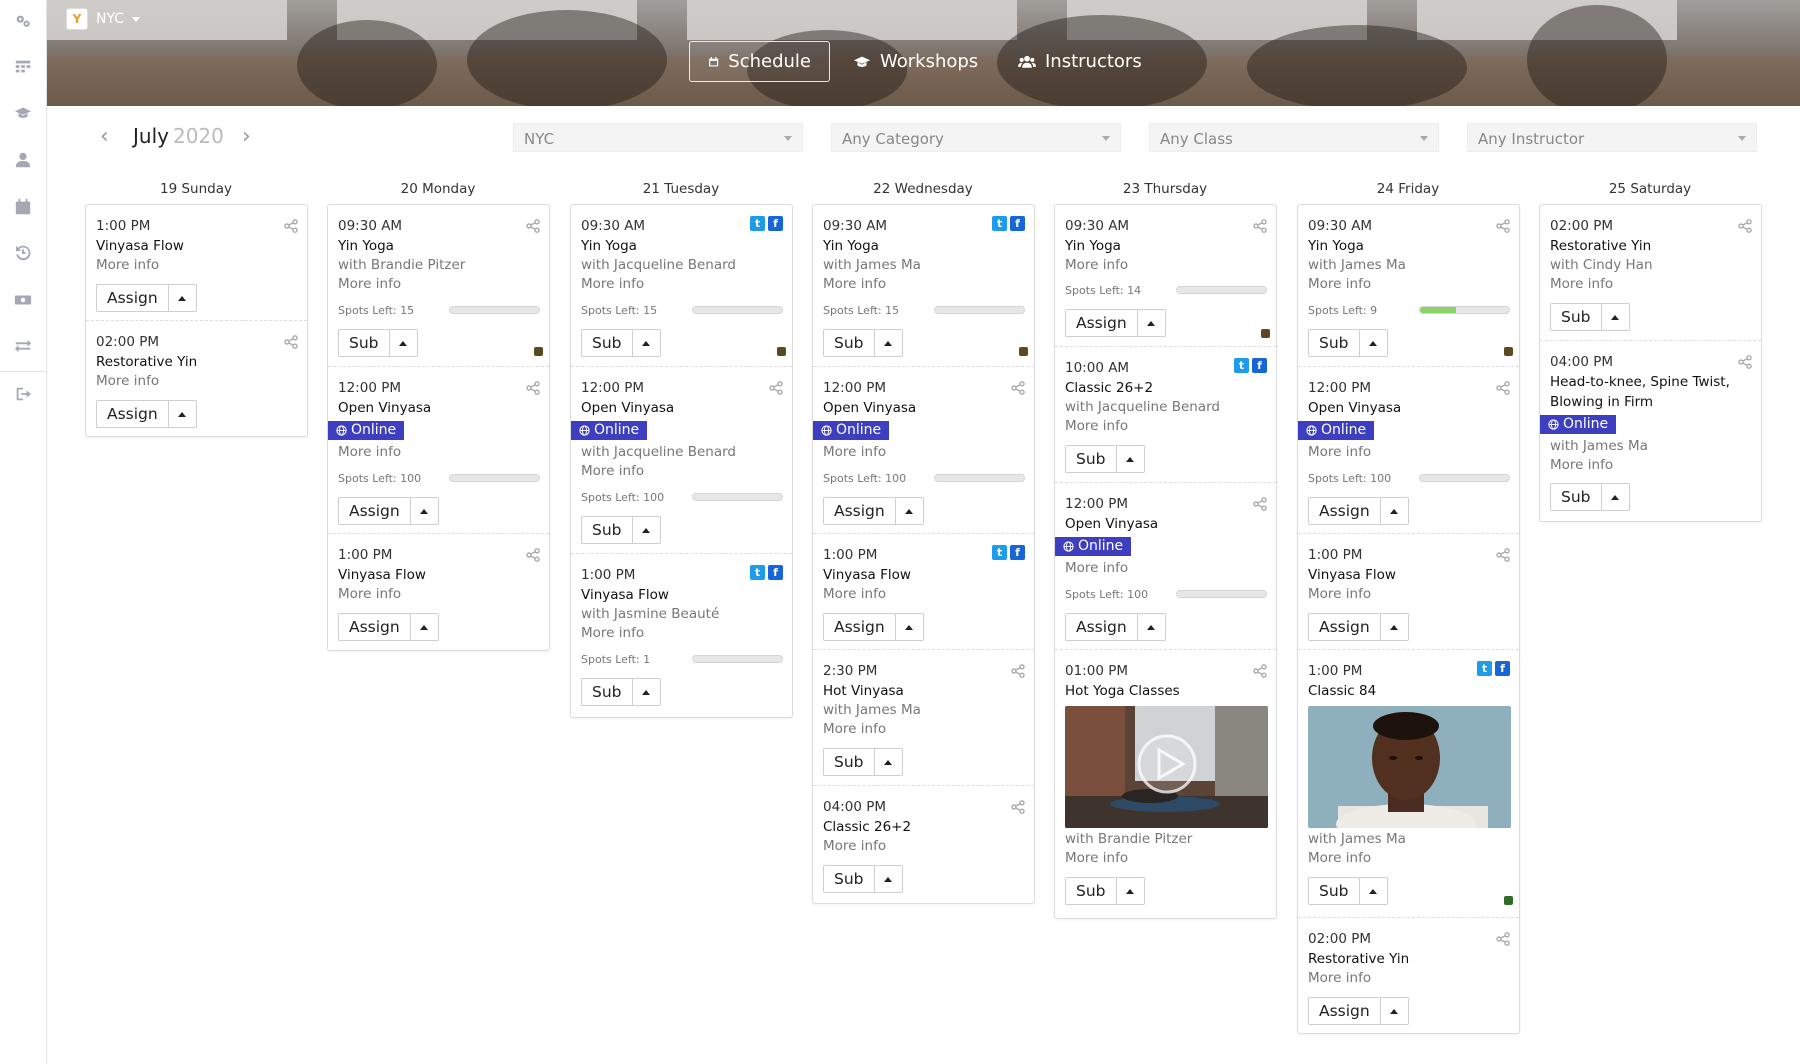  I want to click on graduation-cap-icon, so click(23, 113).